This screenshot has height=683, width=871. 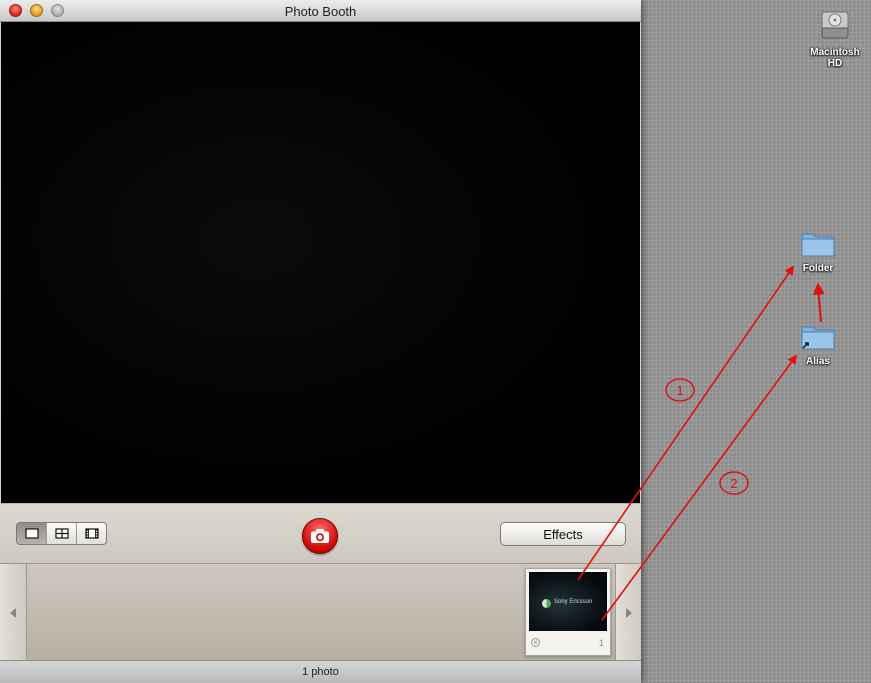 What do you see at coordinates (835, 58) in the screenshot?
I see `desktop-icon-label: Macintosh HD` at bounding box center [835, 58].